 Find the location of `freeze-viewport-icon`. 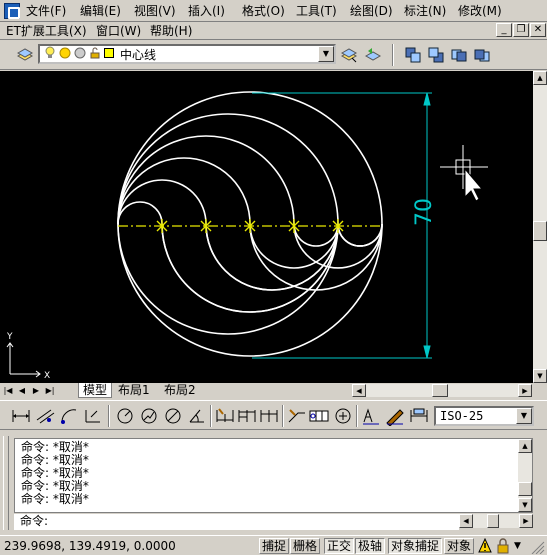

freeze-viewport-icon is located at coordinates (80, 54).